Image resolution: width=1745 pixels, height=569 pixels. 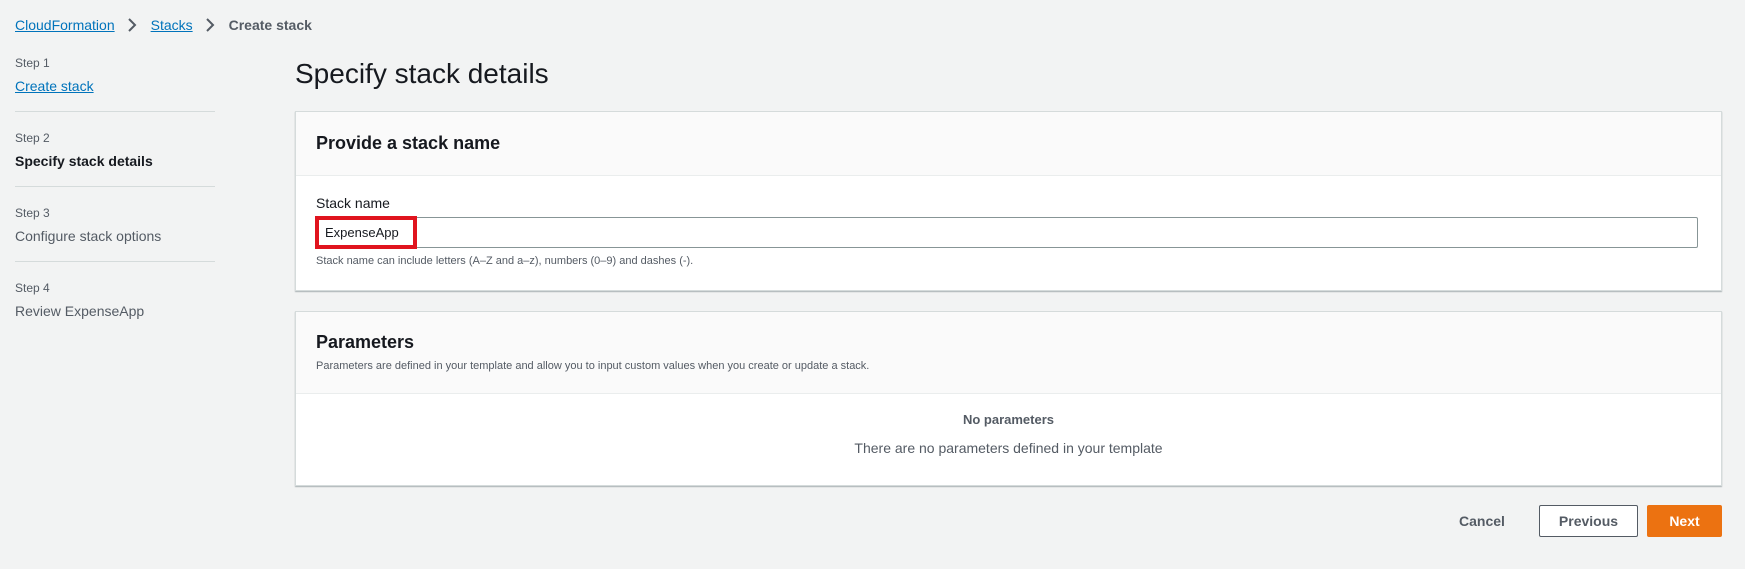 I want to click on step-number: Step 2, so click(x=32, y=138).